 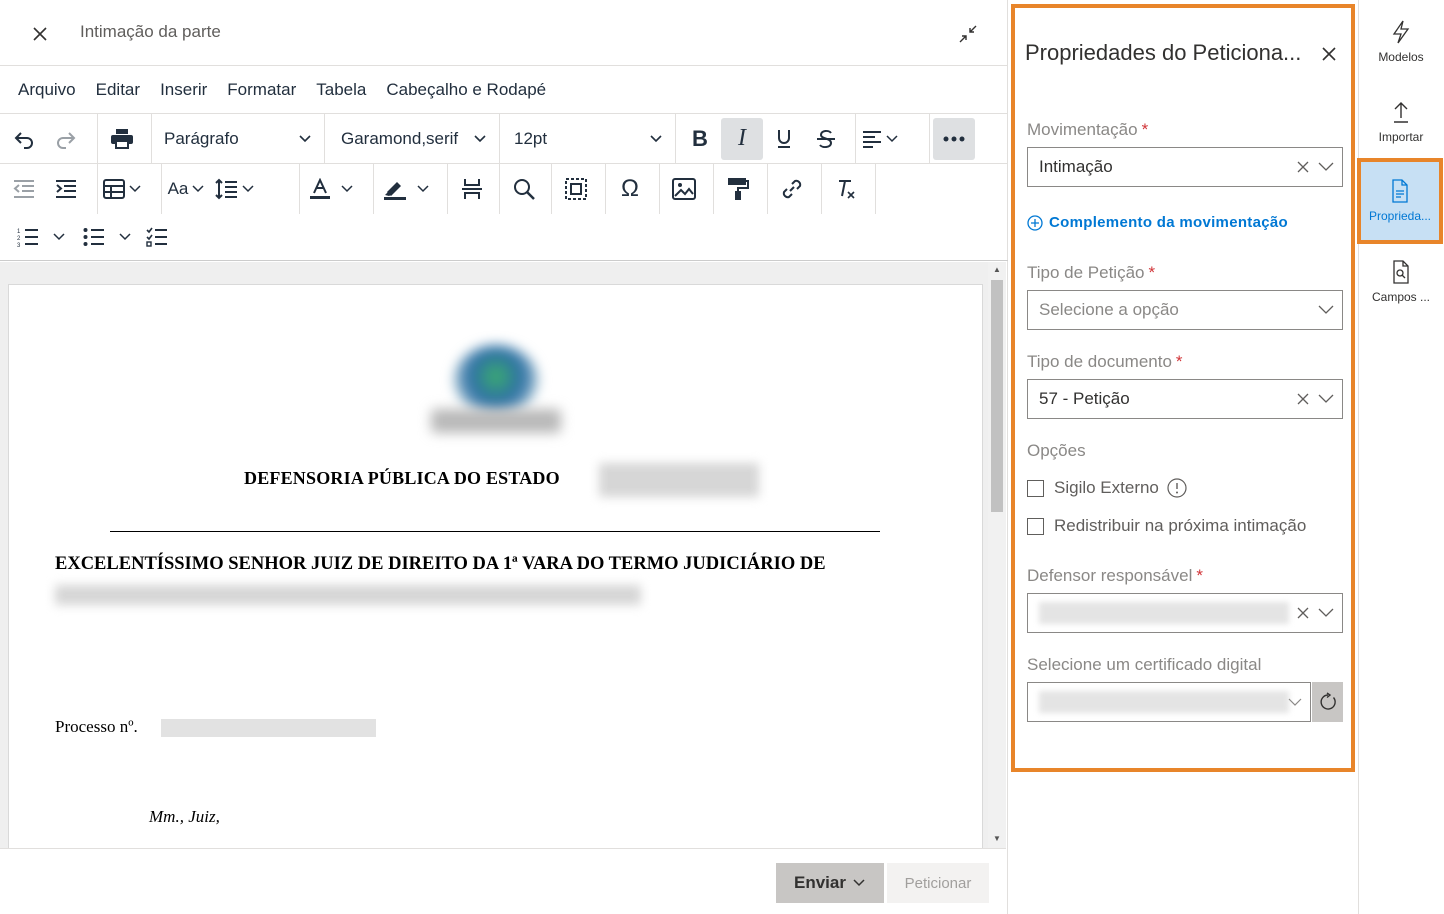 What do you see at coordinates (183, 90) in the screenshot?
I see `menu-insert: Inserir` at bounding box center [183, 90].